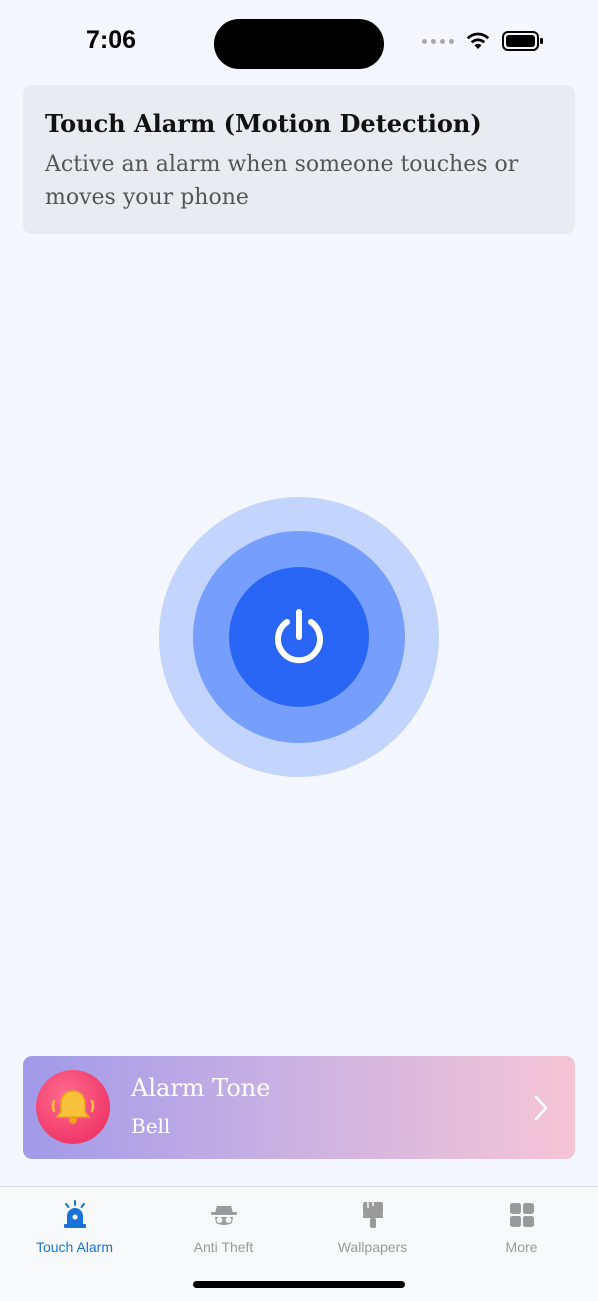 The image size is (598, 1301). I want to click on paint-brush-icon, so click(373, 1215).